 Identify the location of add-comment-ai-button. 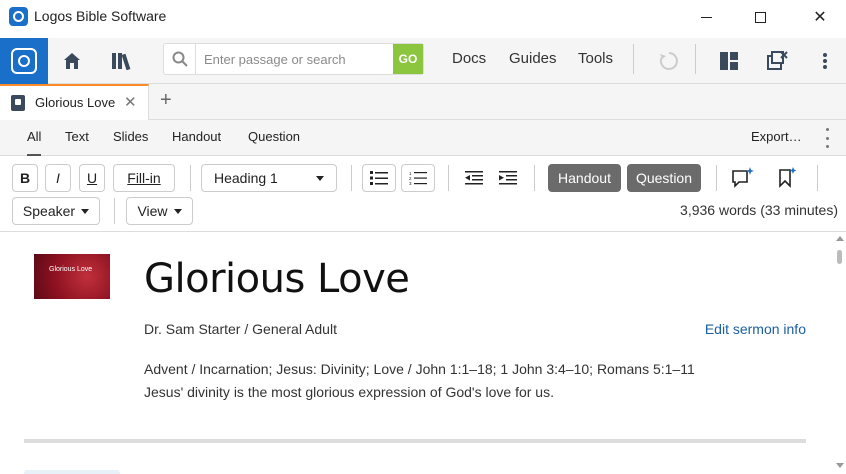
(743, 177).